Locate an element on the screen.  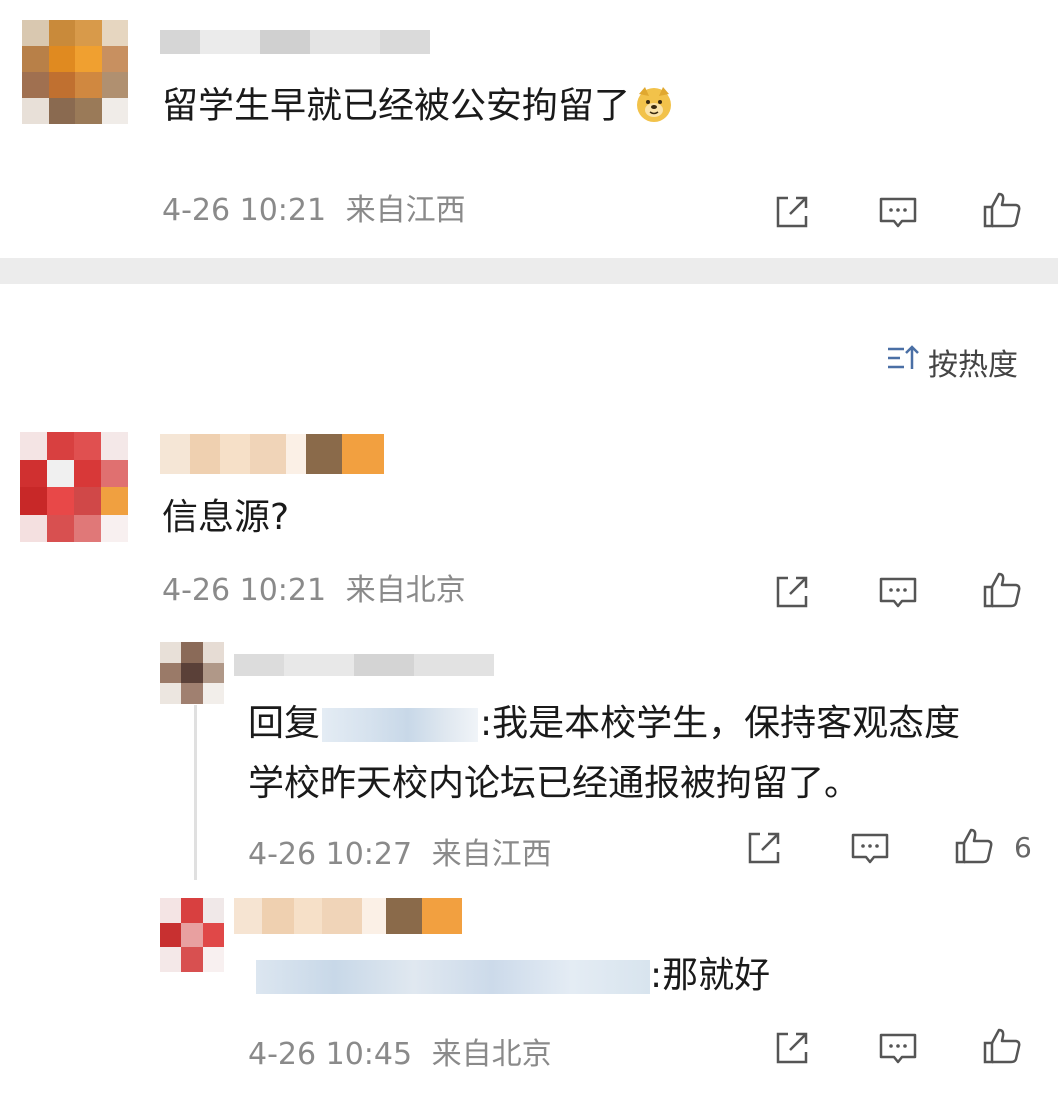
comment-meta: 4-26 10:21 来自北京 is located at coordinates (314, 591).